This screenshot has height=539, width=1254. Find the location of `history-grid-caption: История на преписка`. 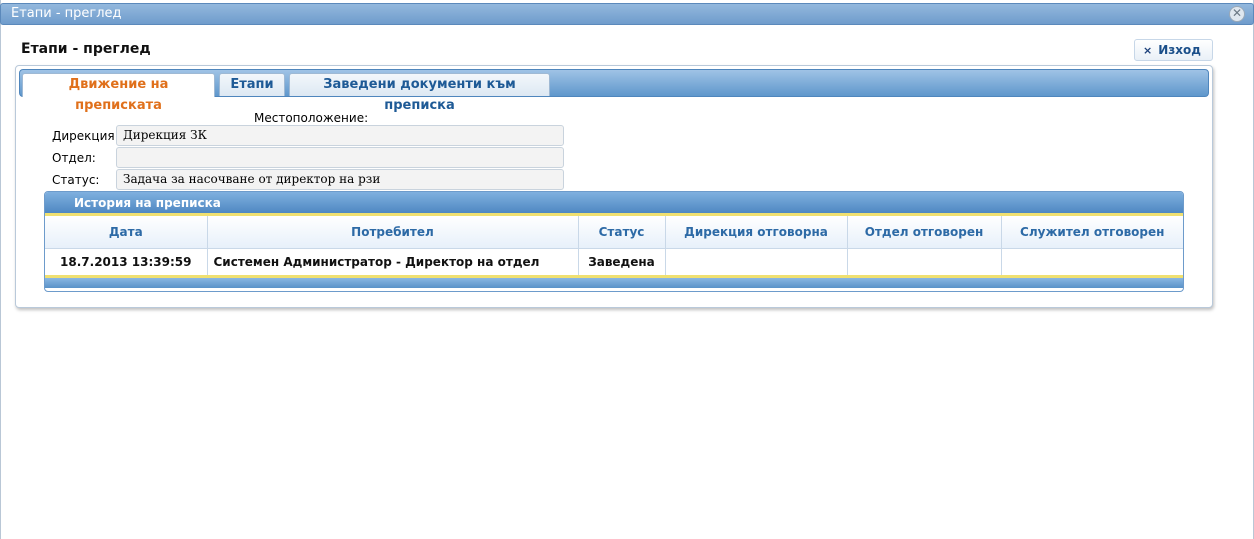

history-grid-caption: История на преписка is located at coordinates (614, 204).